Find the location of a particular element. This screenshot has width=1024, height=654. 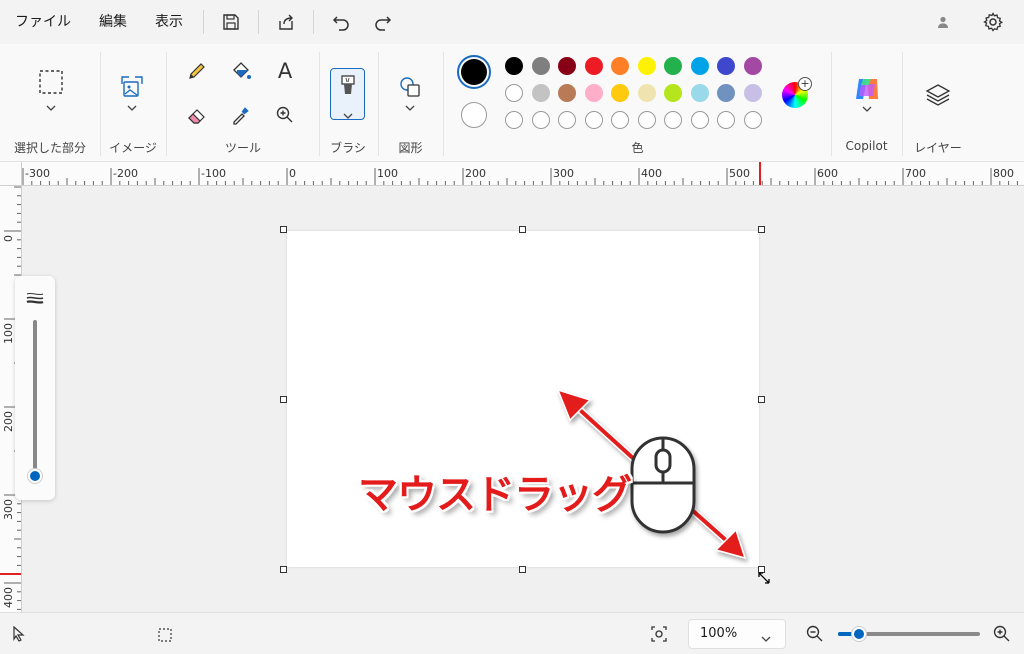

brush-size-slider-thumb is located at coordinates (35, 476).